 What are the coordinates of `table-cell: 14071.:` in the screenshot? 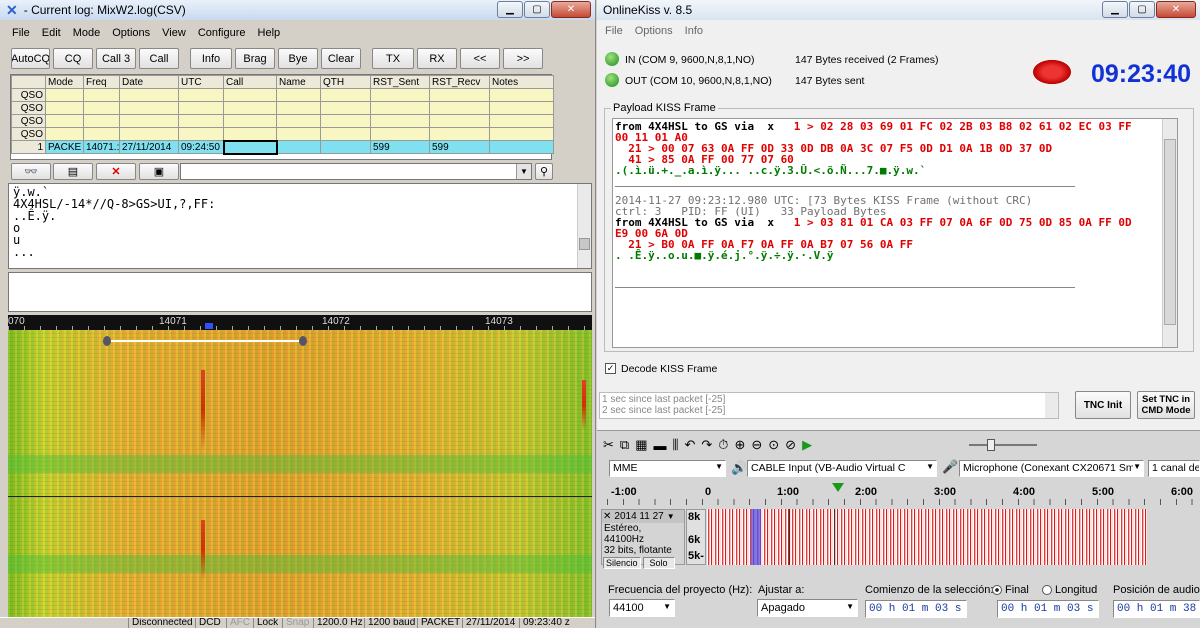 It's located at (101, 147).